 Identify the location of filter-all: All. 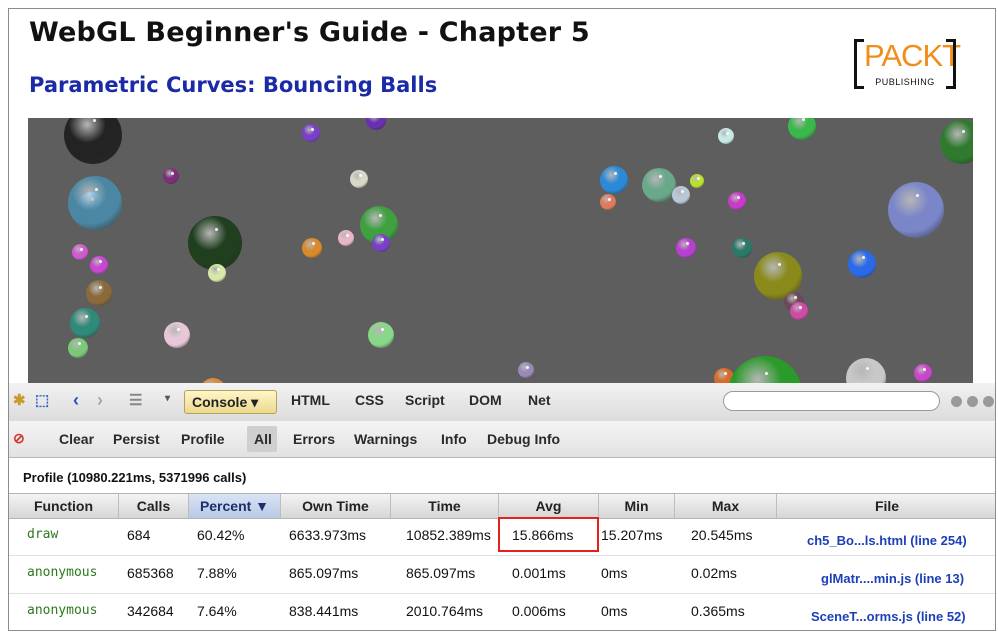
(263, 439).